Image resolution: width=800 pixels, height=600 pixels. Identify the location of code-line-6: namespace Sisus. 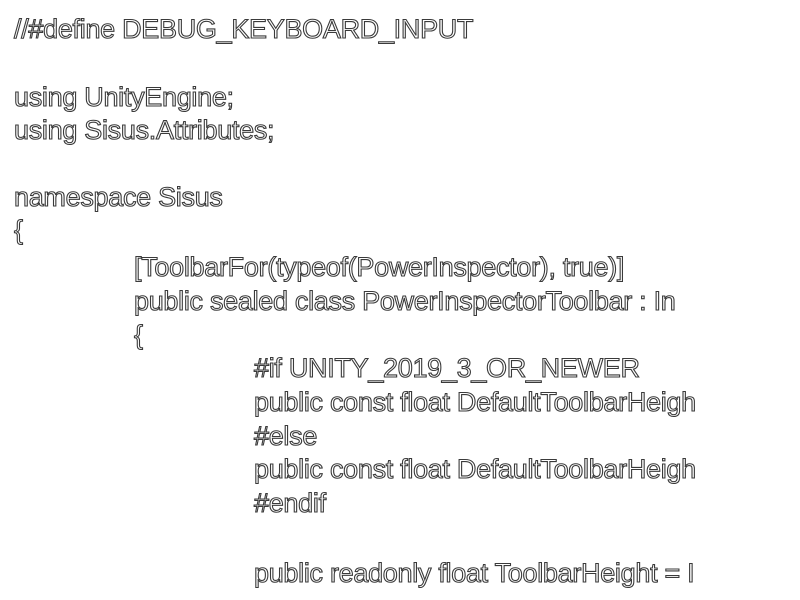
(118, 197).